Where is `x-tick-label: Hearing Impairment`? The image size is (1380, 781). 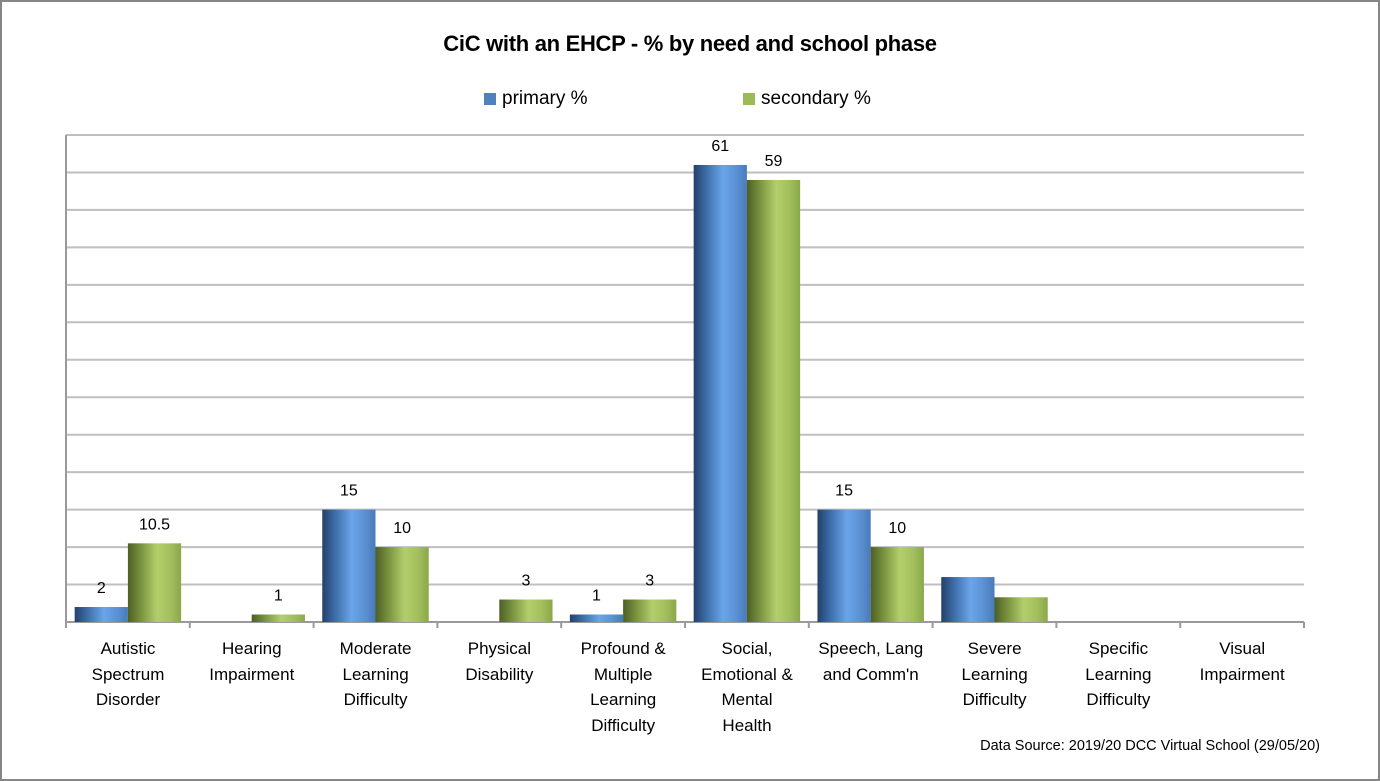
x-tick-label: Hearing Impairment is located at coordinates (252, 661).